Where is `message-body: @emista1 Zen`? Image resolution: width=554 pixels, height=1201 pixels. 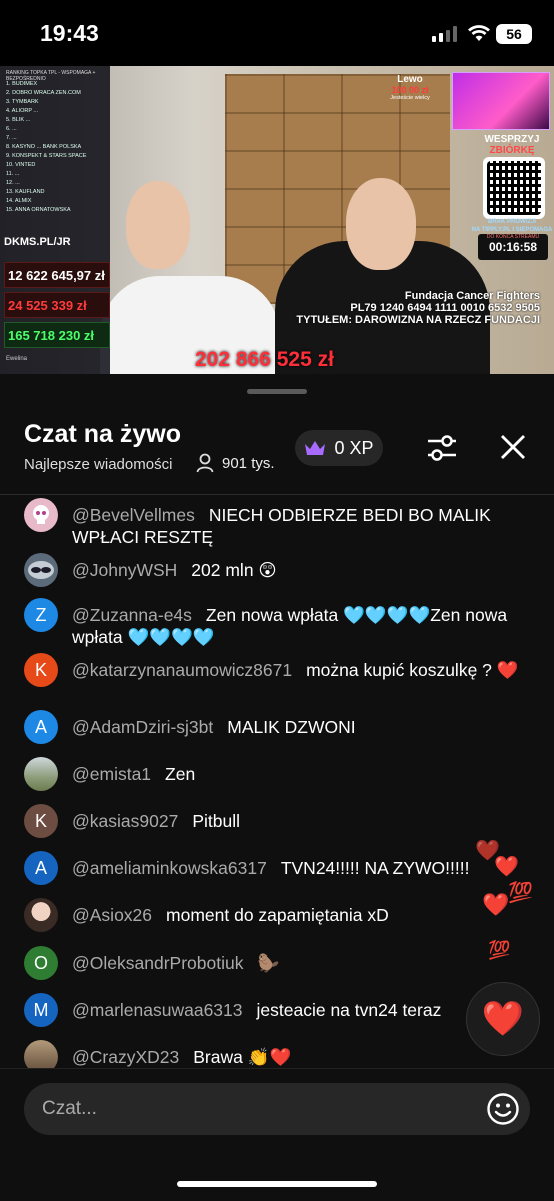 message-body: @emista1 Zen is located at coordinates (307, 774).